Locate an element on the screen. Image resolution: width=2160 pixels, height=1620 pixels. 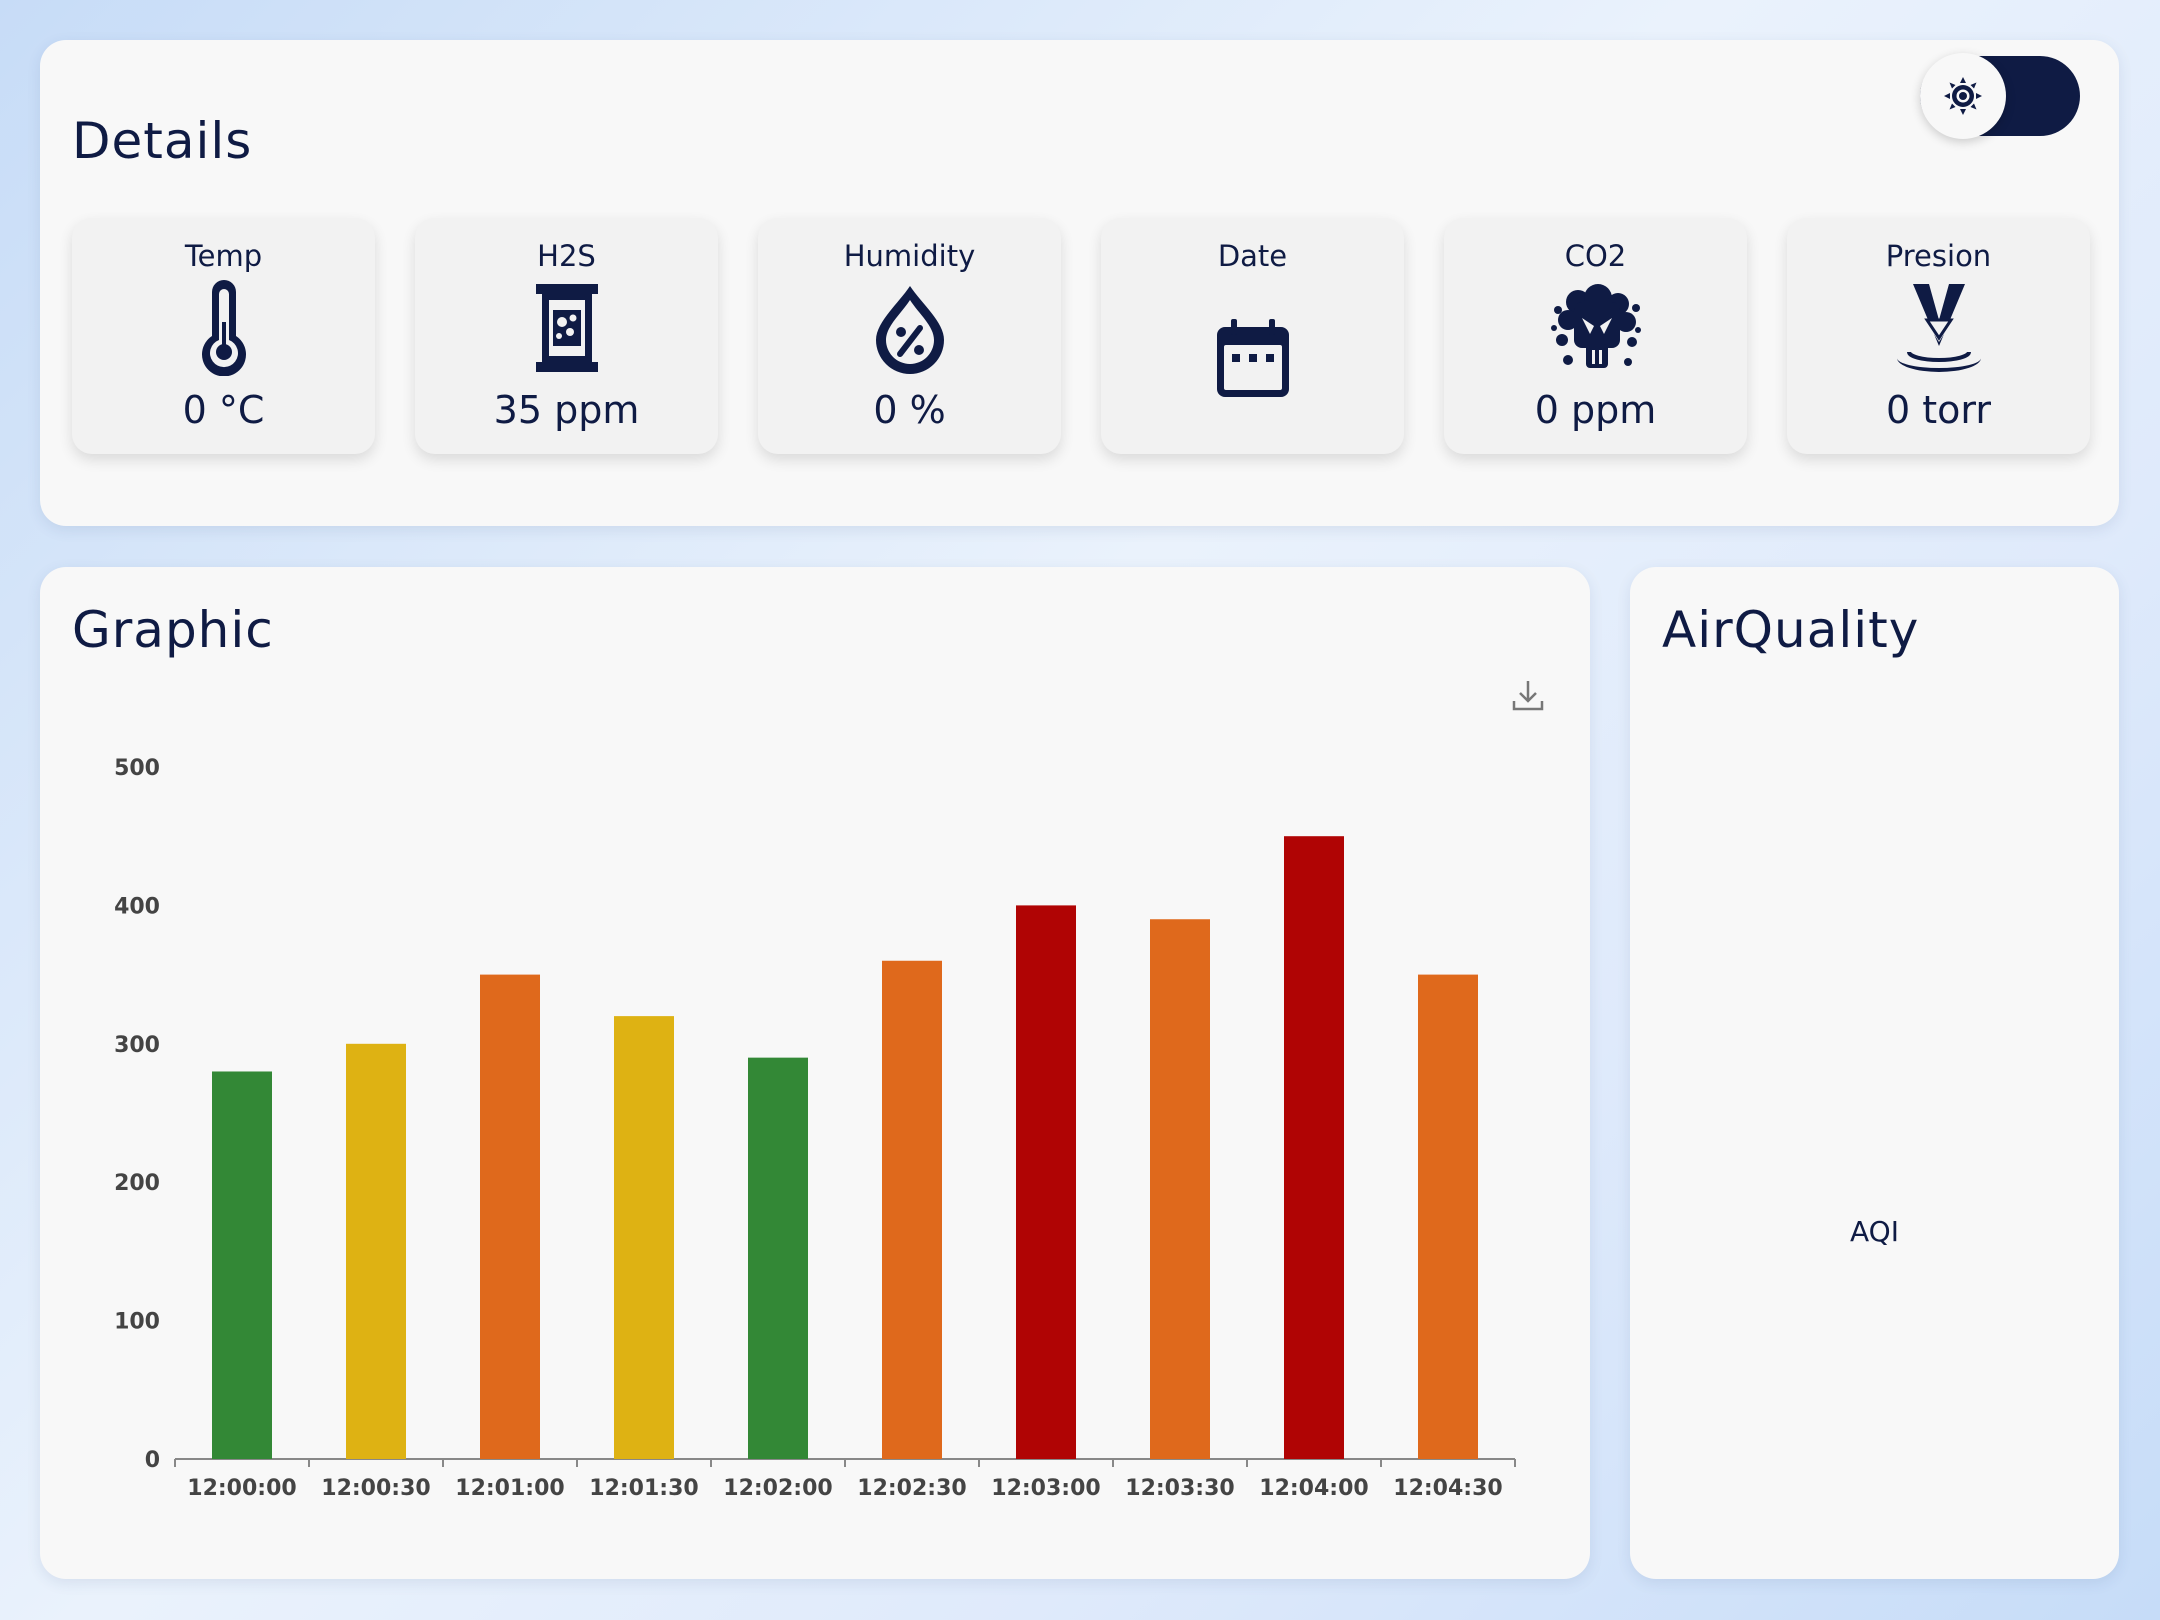
toggle-knob is located at coordinates (1963, 96).